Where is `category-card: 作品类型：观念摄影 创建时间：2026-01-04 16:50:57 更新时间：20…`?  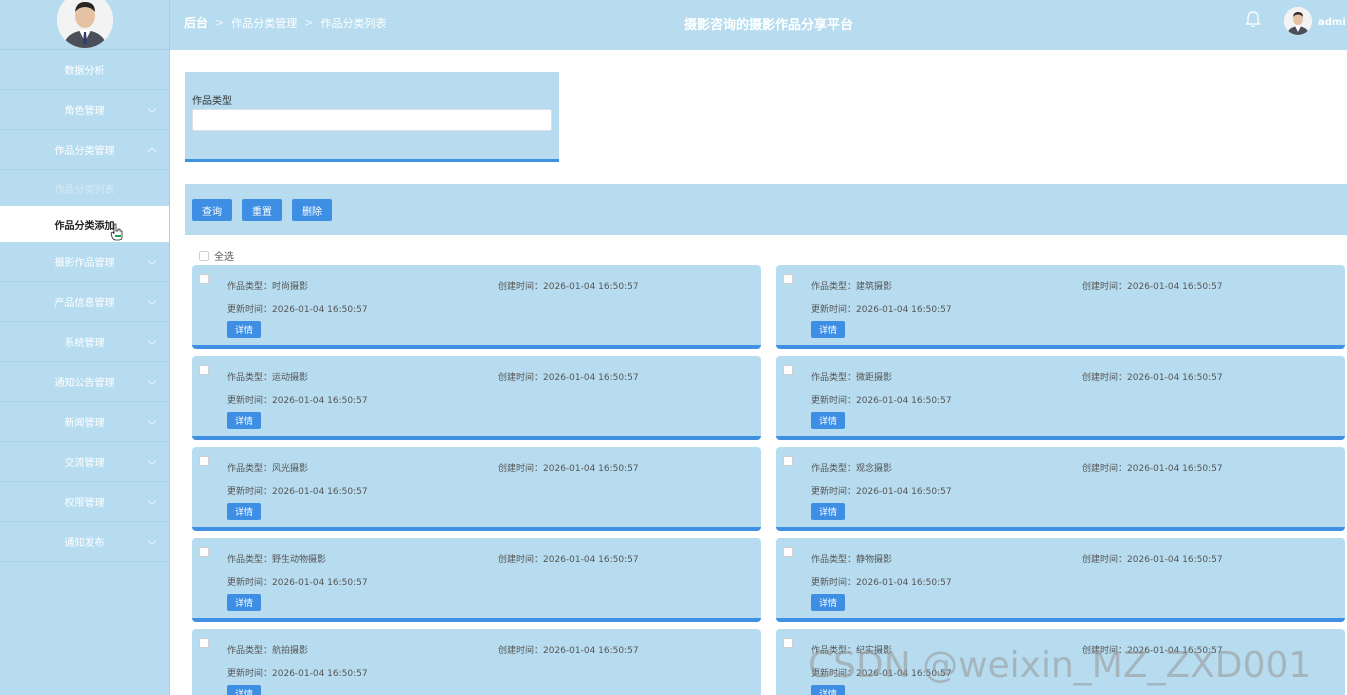
category-card: 作品类型：观念摄影 创建时间：2026-01-04 16:50:57 更新时间：20… is located at coordinates (1060, 489).